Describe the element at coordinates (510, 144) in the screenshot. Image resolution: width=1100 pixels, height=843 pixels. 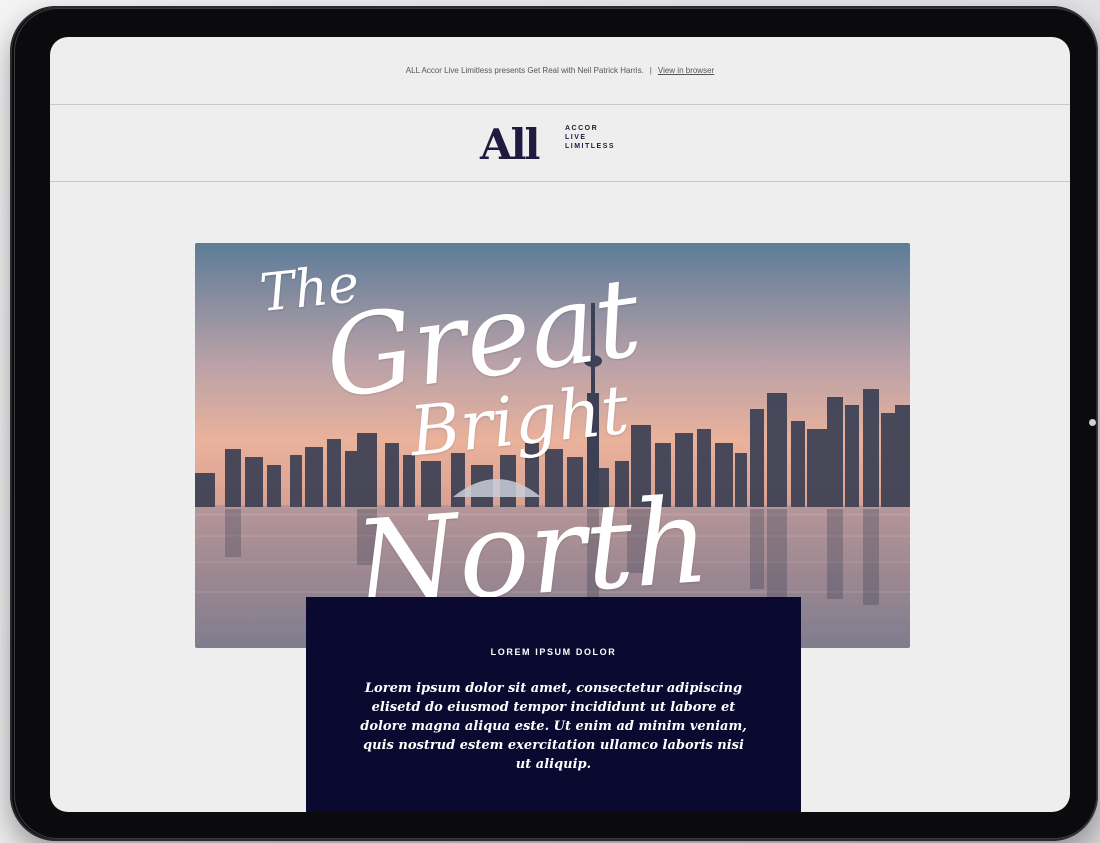
I see `logo-wordmark: All` at that location.